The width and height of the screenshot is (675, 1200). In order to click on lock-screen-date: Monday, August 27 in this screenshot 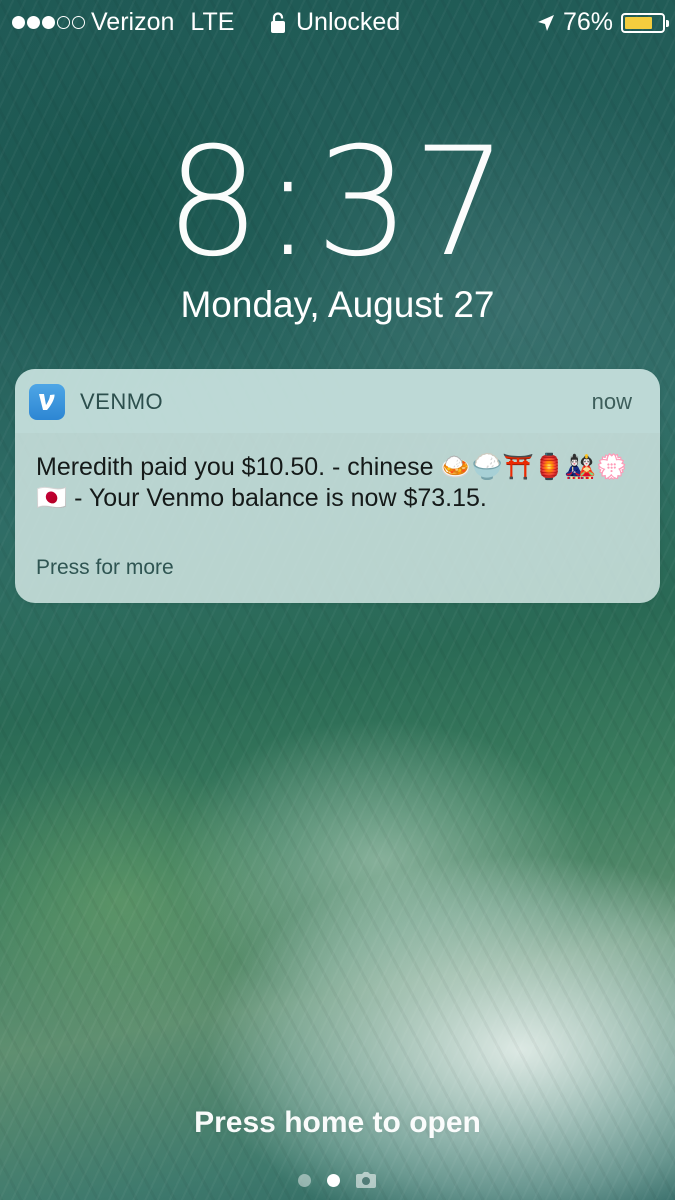, I will do `click(337, 304)`.